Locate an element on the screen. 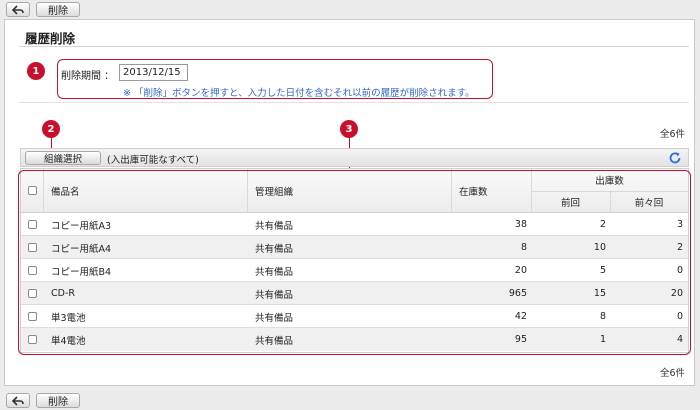  total-count-top: 全6件 is located at coordinates (672, 134).